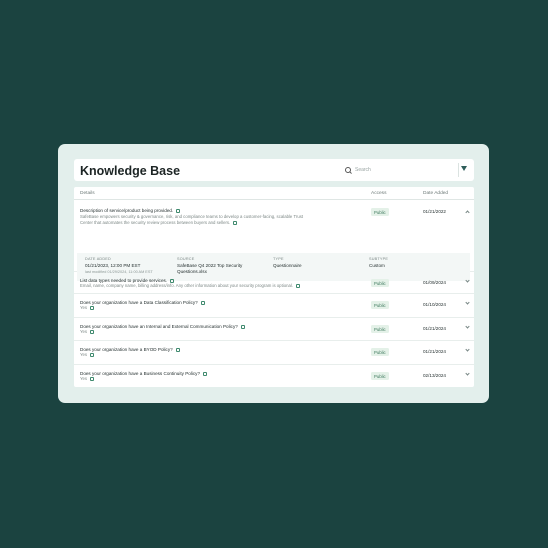 Image resolution: width=548 pixels, height=548 pixels. I want to click on detail-value: Custom, so click(377, 265).